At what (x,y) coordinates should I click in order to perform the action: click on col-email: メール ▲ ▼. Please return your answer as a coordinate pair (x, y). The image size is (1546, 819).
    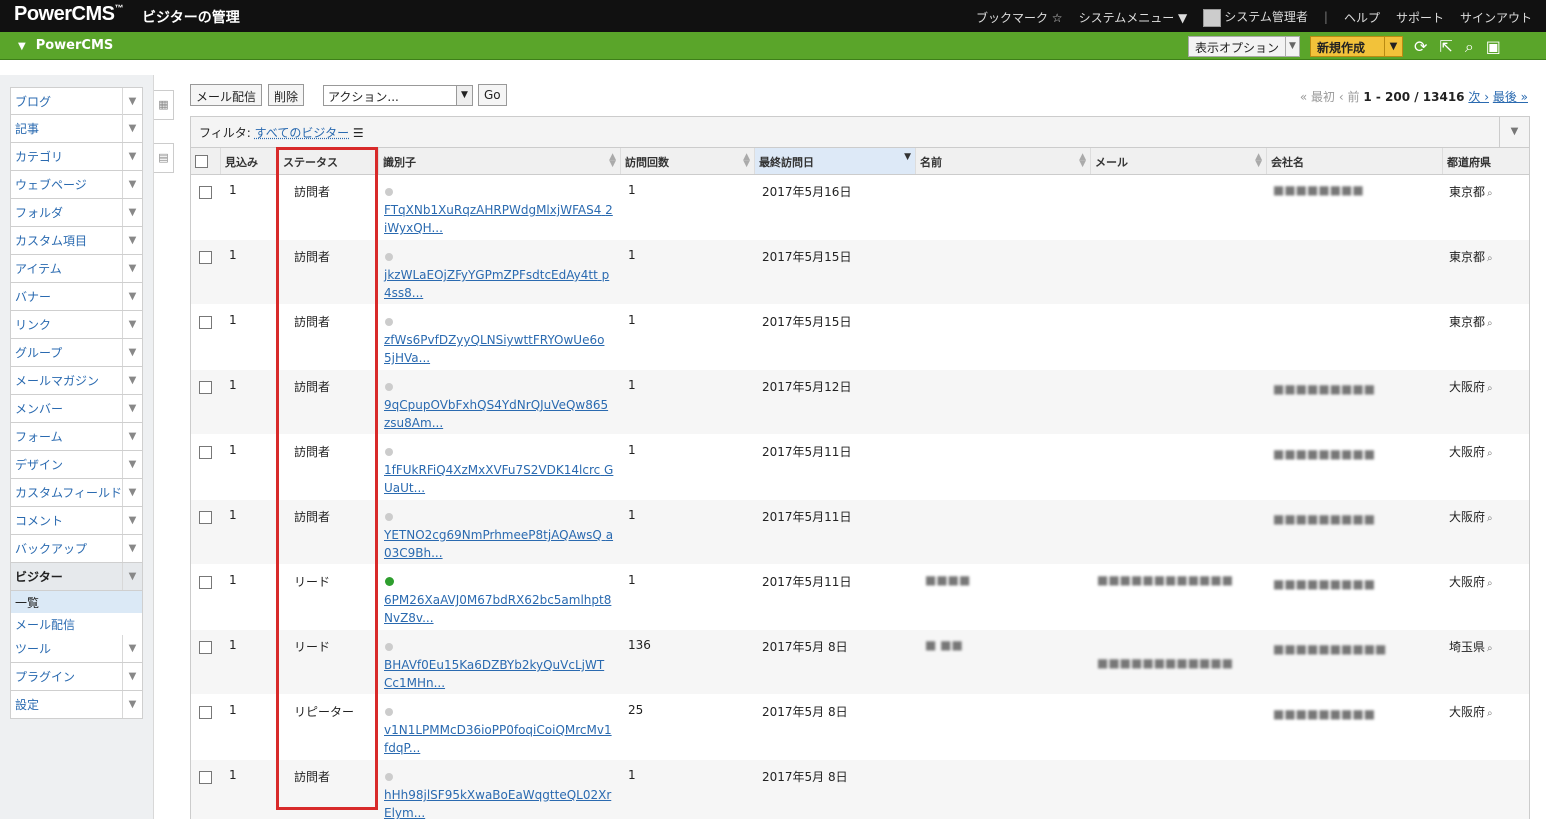
    Looking at the image, I should click on (1179, 161).